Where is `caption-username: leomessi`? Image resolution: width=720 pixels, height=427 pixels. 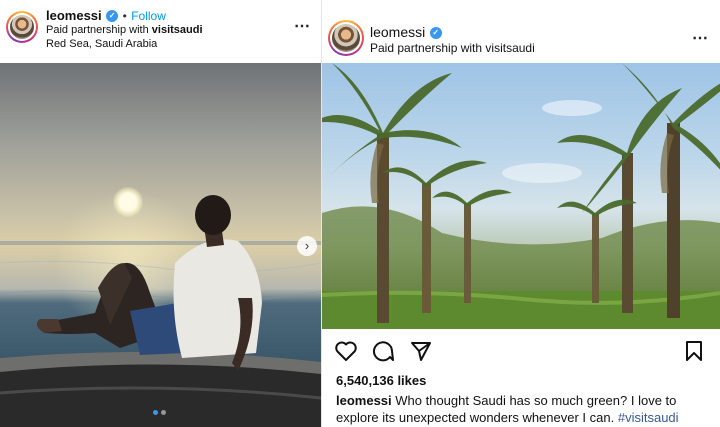 caption-username: leomessi is located at coordinates (364, 400).